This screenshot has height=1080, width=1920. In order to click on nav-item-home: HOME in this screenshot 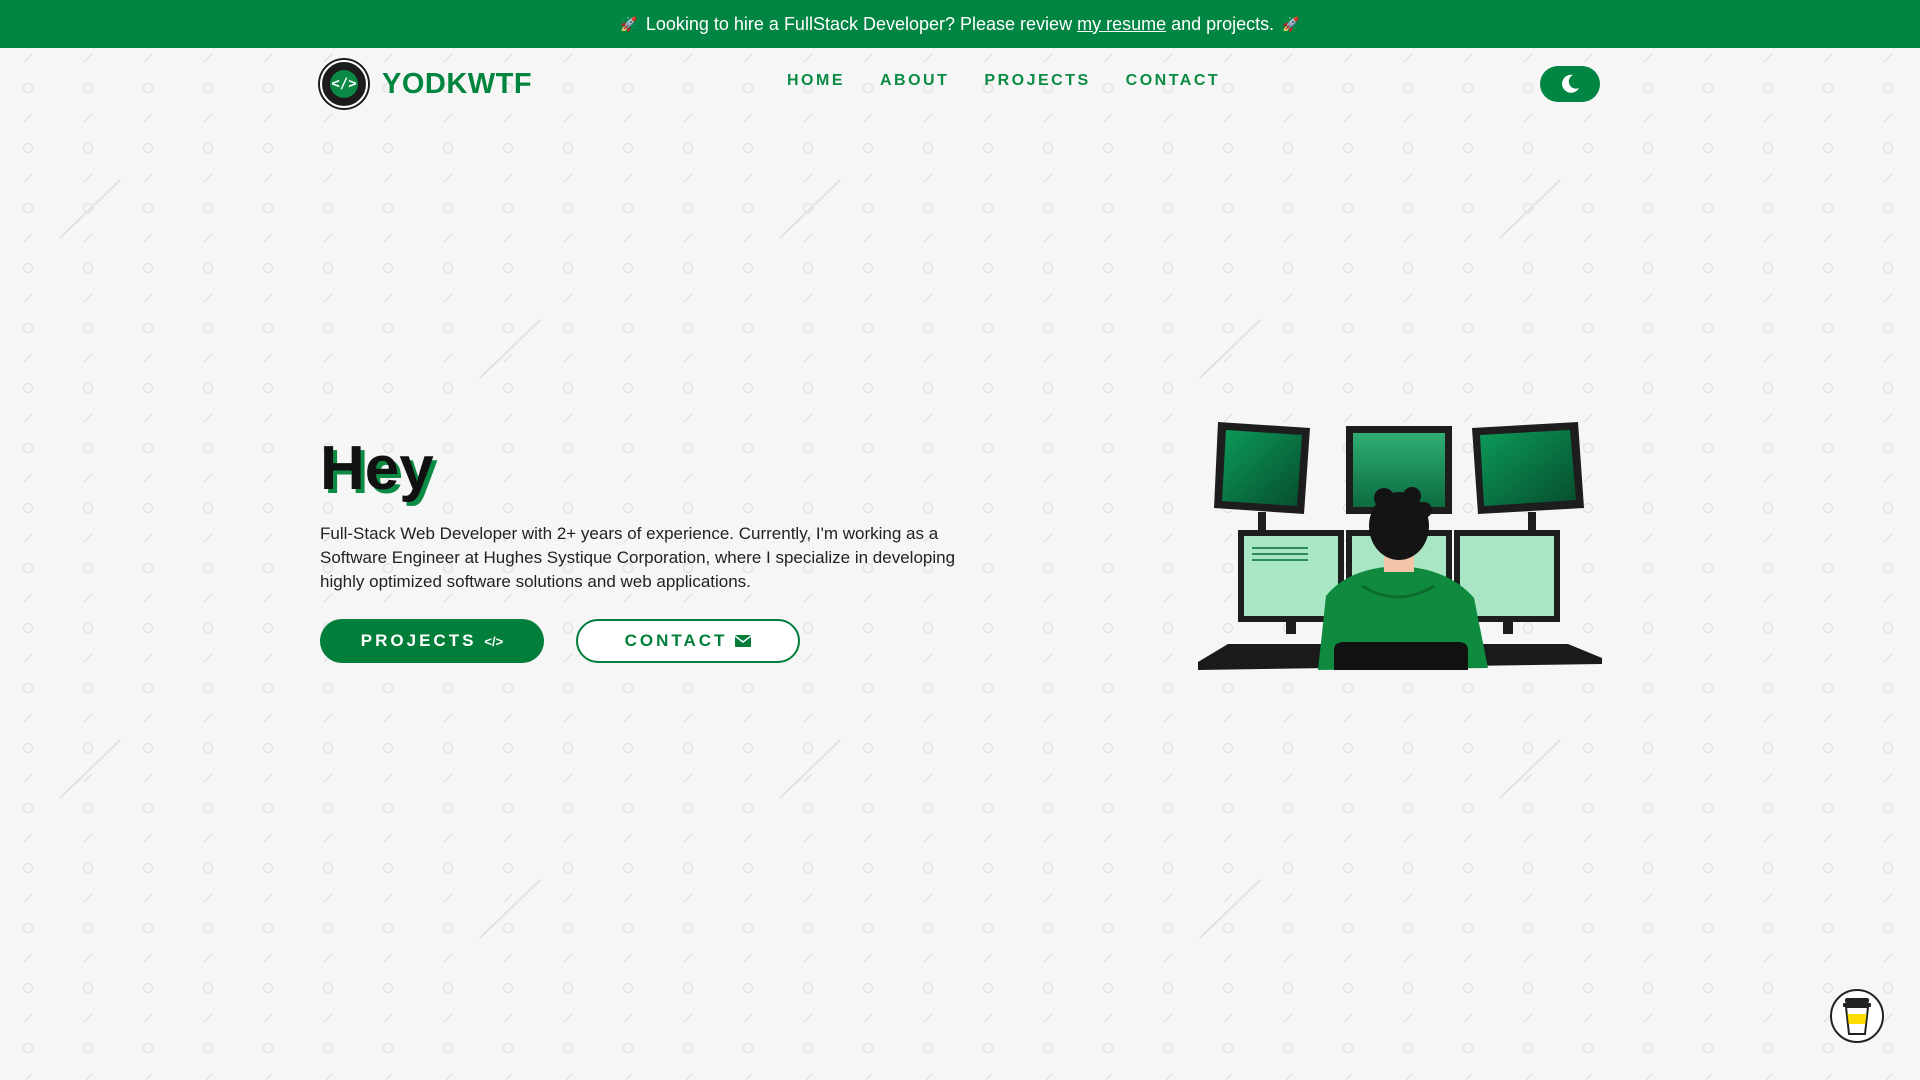, I will do `click(816, 81)`.